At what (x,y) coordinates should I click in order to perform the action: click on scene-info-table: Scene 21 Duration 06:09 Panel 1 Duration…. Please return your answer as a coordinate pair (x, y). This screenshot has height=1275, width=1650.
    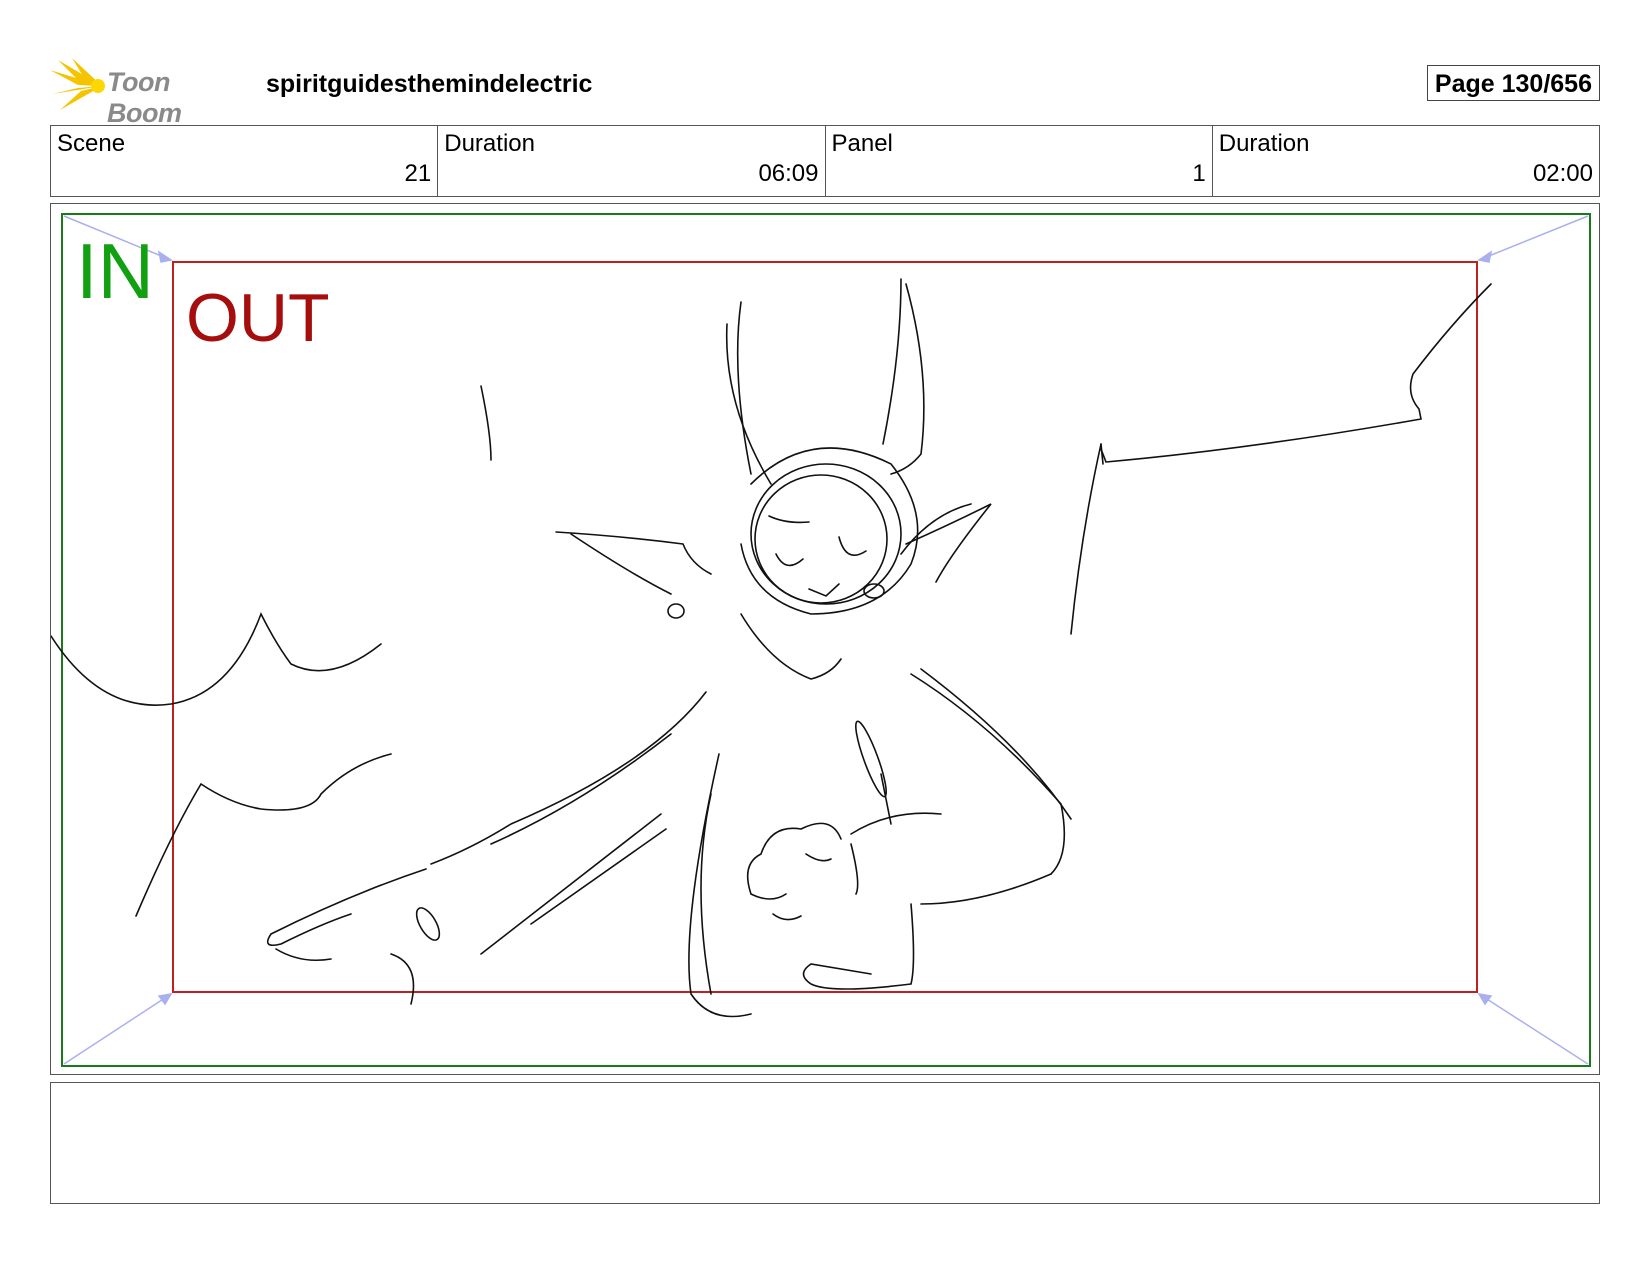
    Looking at the image, I should click on (825, 161).